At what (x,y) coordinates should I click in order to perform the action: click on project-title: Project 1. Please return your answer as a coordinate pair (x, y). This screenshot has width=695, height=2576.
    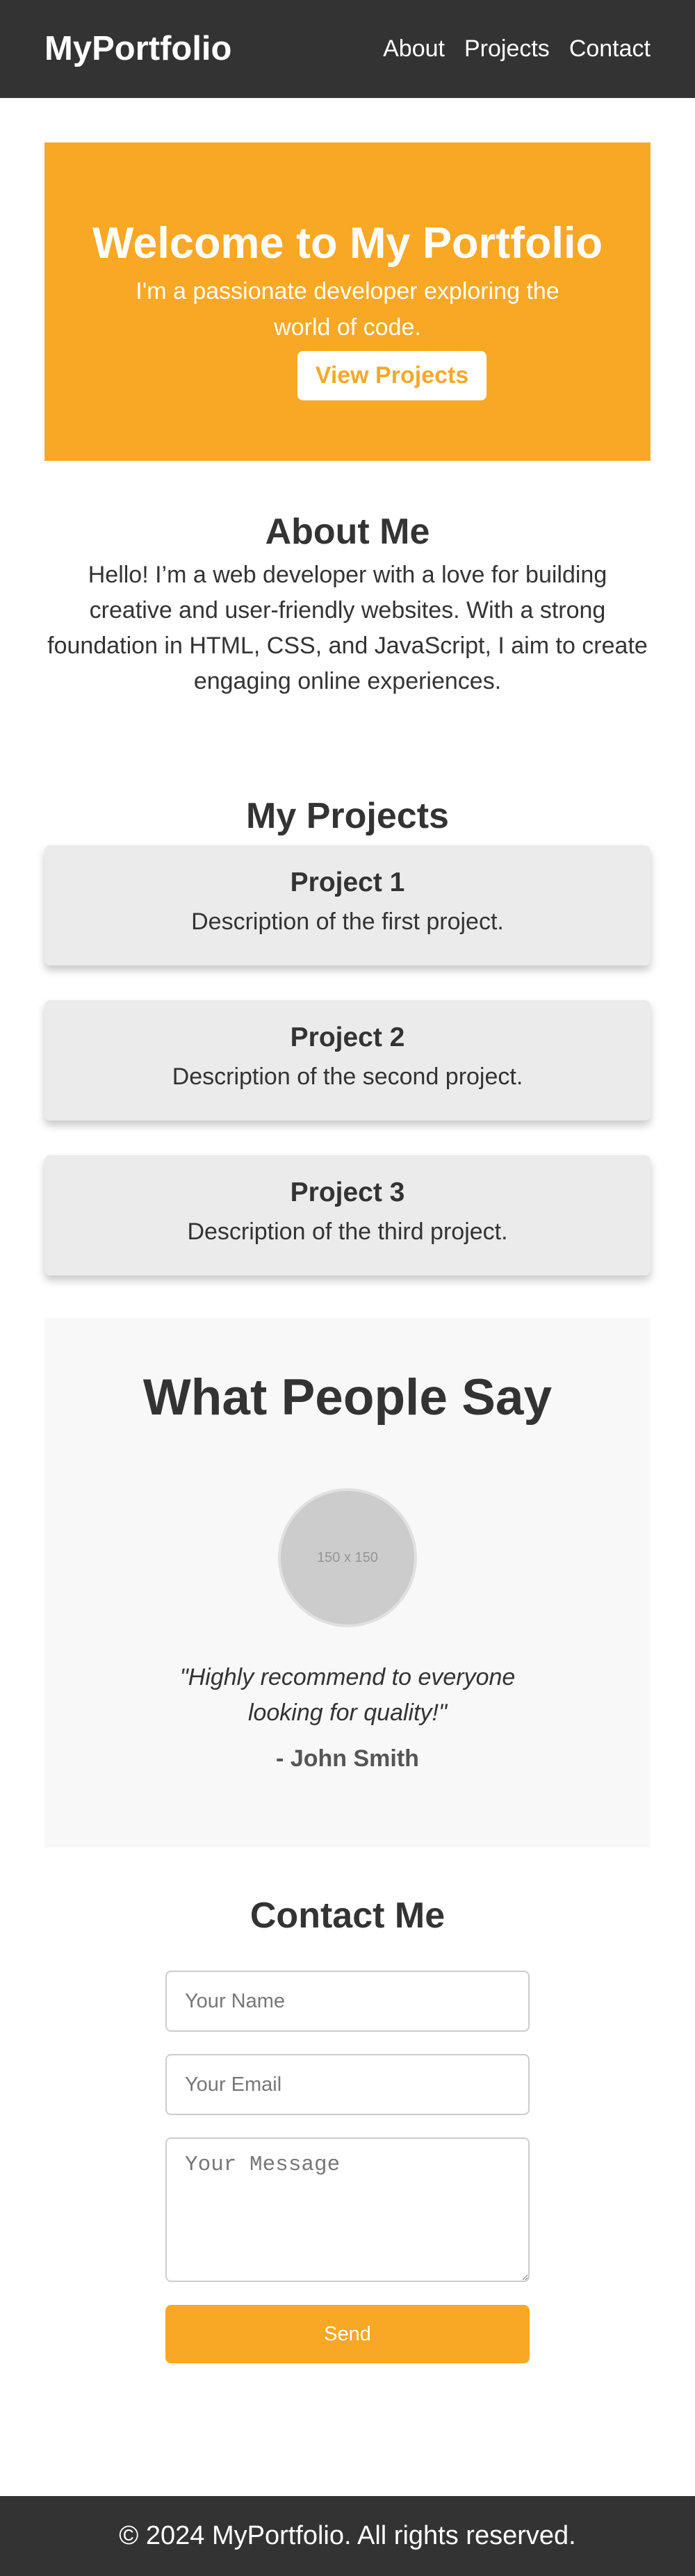
    Looking at the image, I should click on (347, 882).